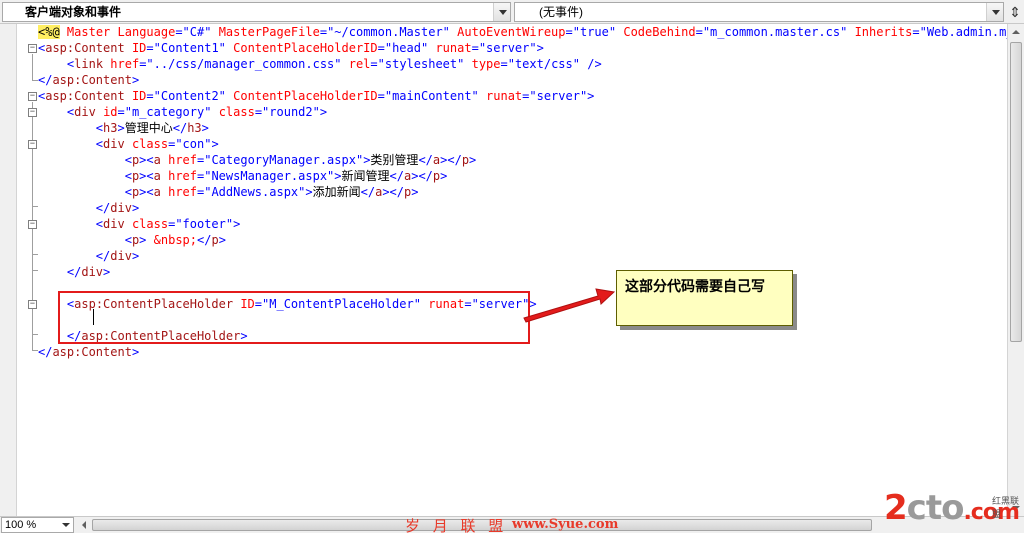  I want to click on annotation-text: 这部分代码需要自己写, so click(695, 286).